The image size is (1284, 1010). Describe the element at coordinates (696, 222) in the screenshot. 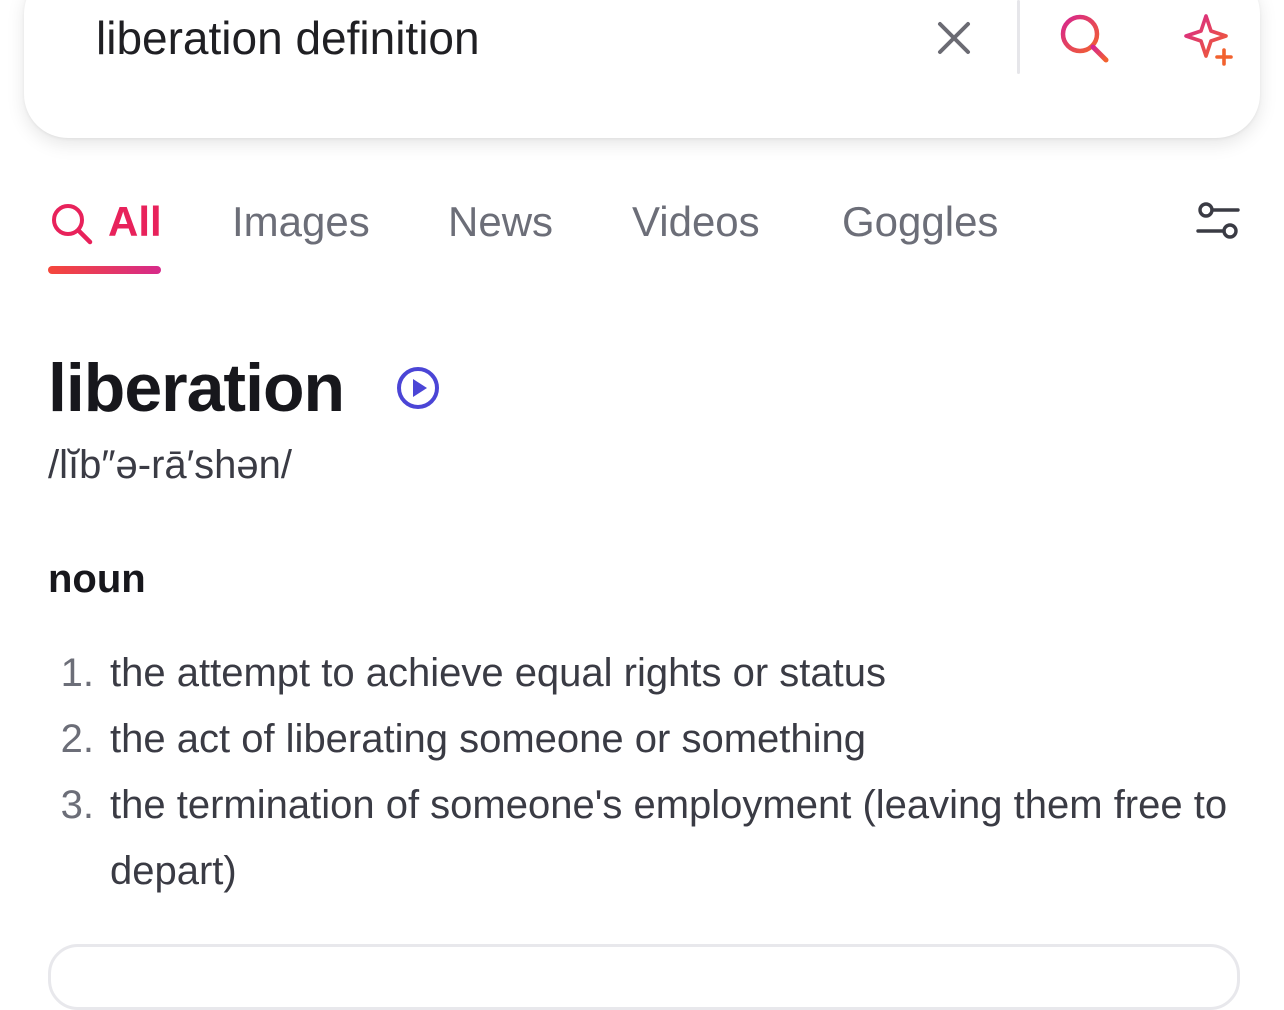

I see `tab-videos: Videos` at that location.